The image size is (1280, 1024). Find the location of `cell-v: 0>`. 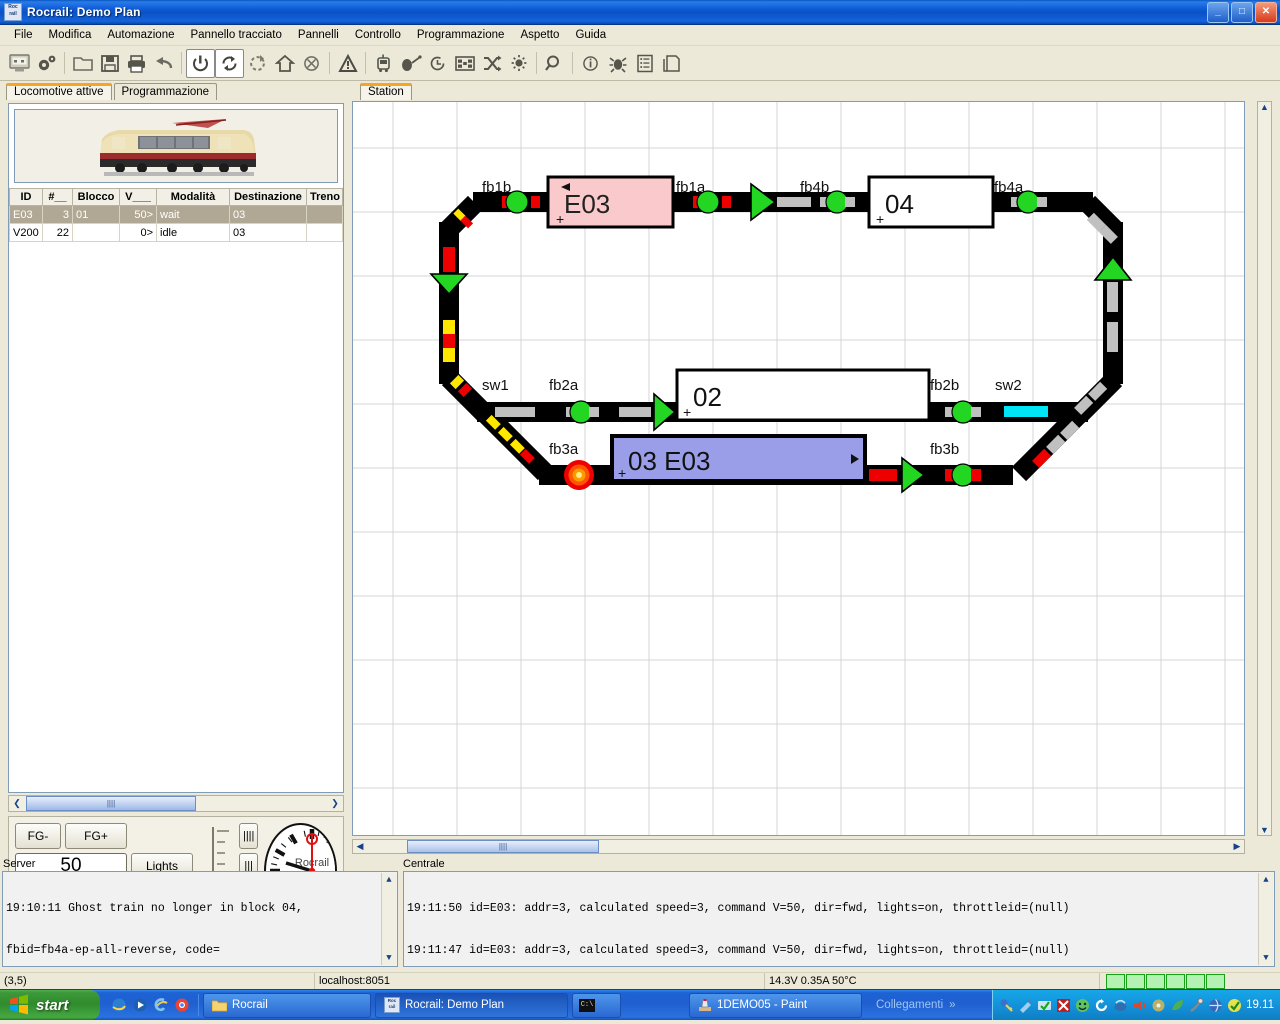

cell-v: 0> is located at coordinates (138, 232).